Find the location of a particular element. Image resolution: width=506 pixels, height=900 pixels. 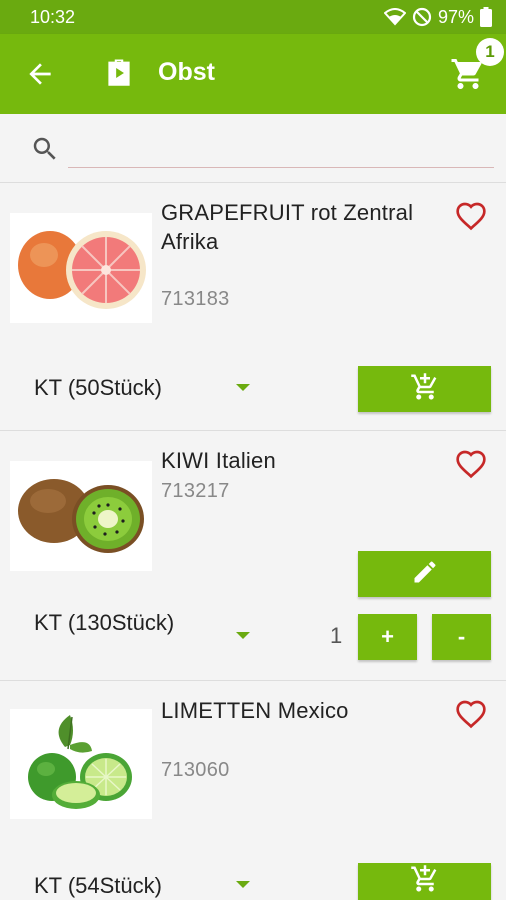

search-bar is located at coordinates (253, 148).